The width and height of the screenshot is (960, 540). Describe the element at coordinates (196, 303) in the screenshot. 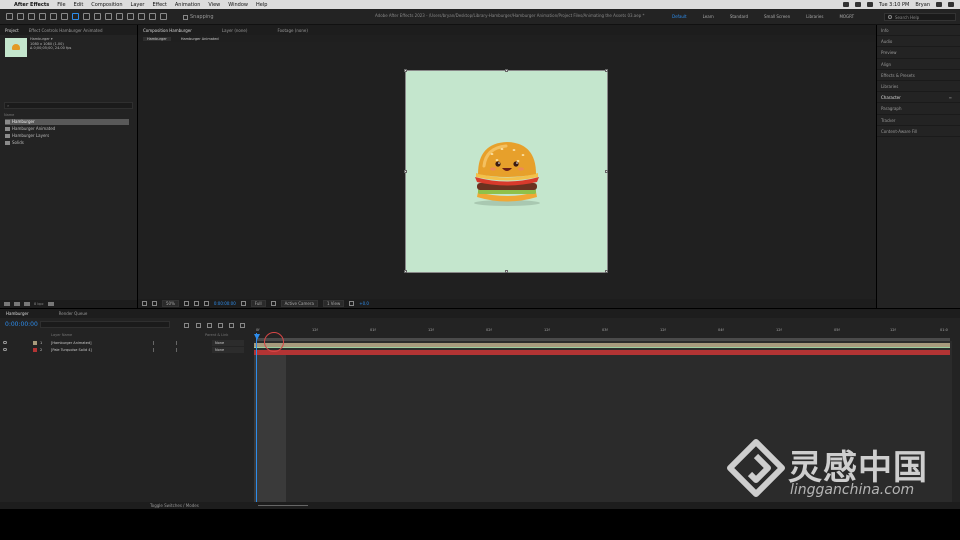

I see `region-of-interest-icon` at that location.